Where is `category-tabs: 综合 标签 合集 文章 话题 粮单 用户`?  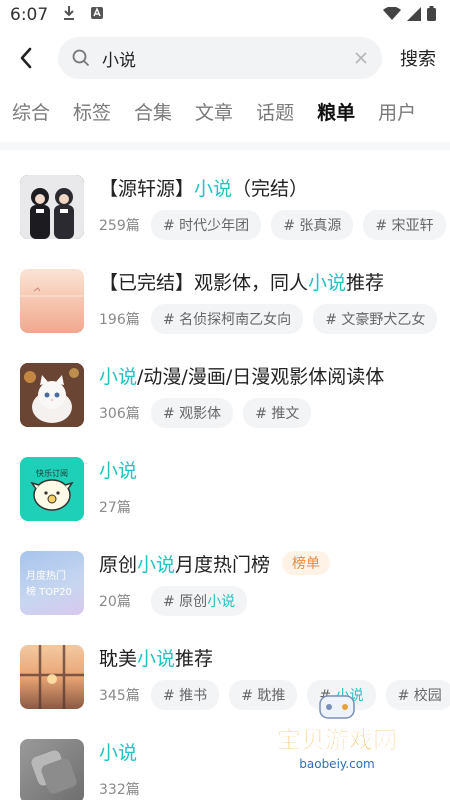 category-tabs: 综合 标签 合集 文章 话题 粮单 用户 is located at coordinates (225, 111).